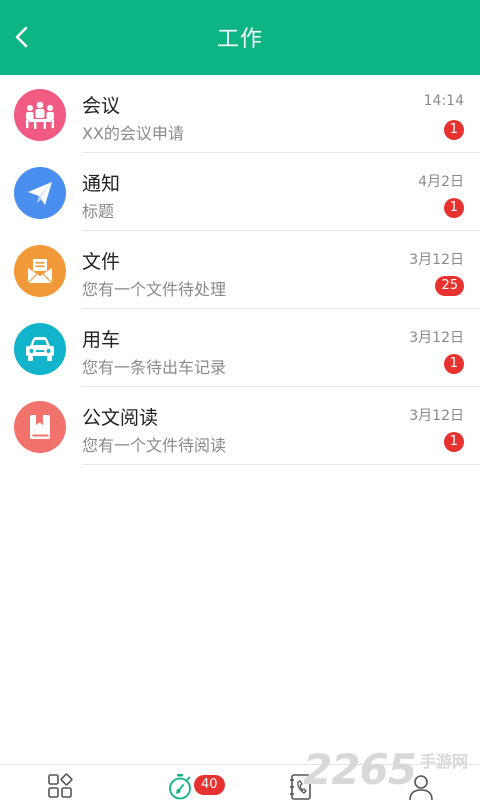 Image resolution: width=480 pixels, height=801 pixels. What do you see at coordinates (240, 114) in the screenshot?
I see `list-item-meeting: 会议 XX的会议申请 14:14 1` at bounding box center [240, 114].